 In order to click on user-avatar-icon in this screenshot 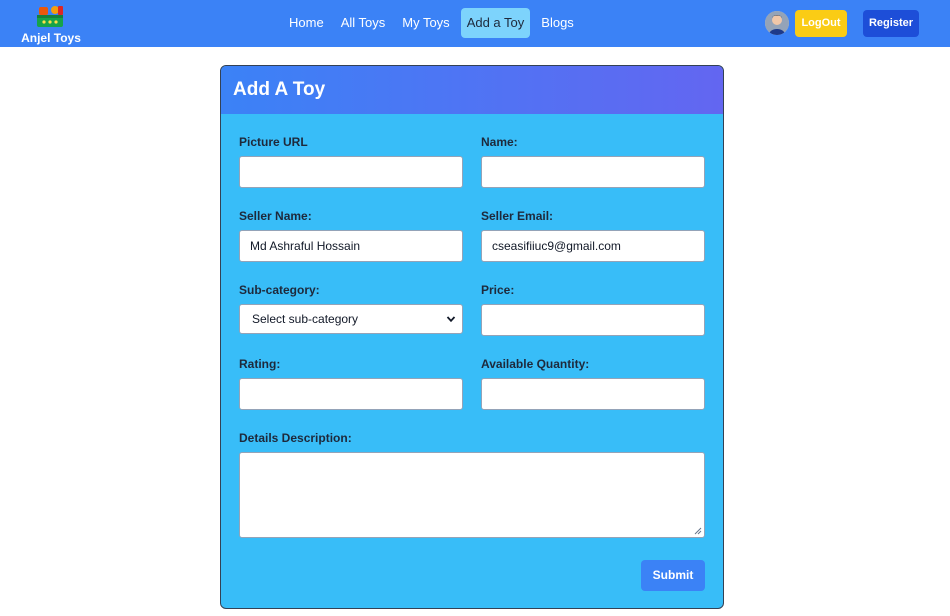, I will do `click(777, 23)`.